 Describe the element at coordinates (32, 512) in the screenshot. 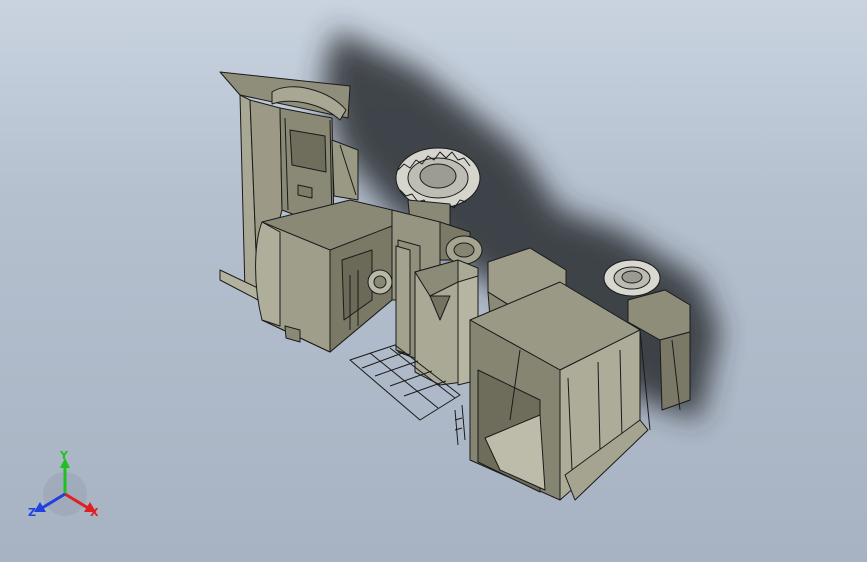

I see `z-axis-label: Z` at that location.